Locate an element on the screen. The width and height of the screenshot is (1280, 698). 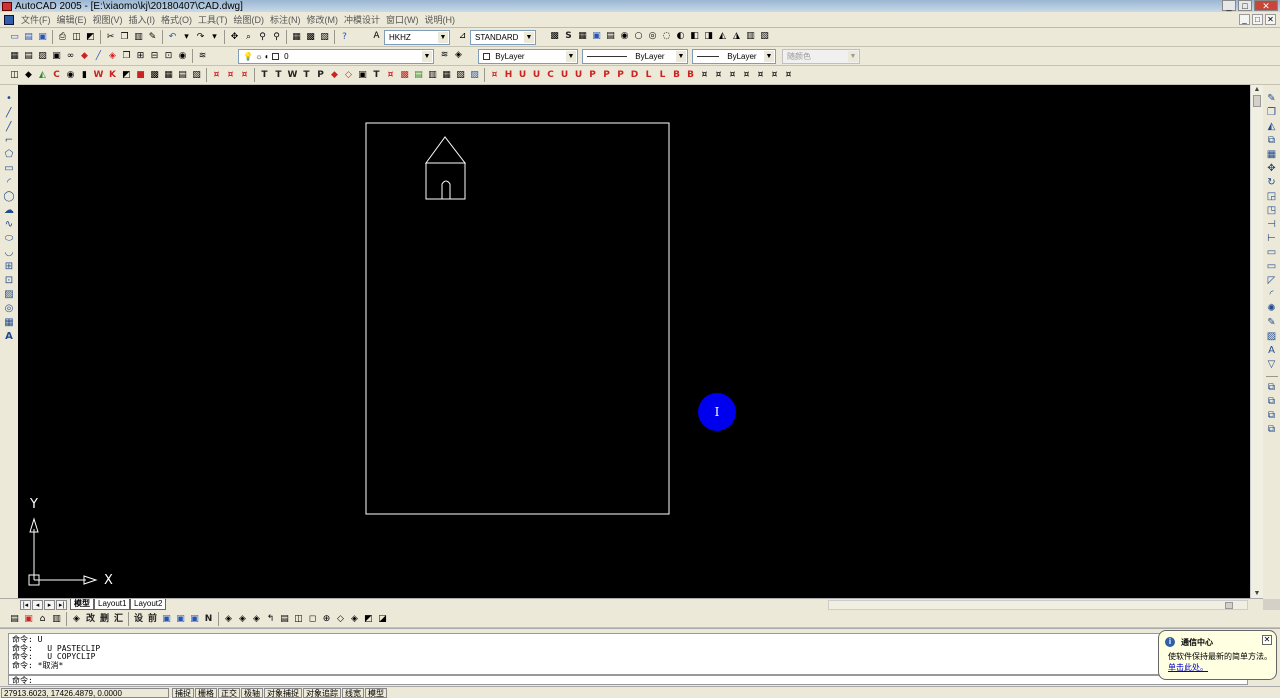
multiline-text-icon: A is located at coordinates (9, 337).